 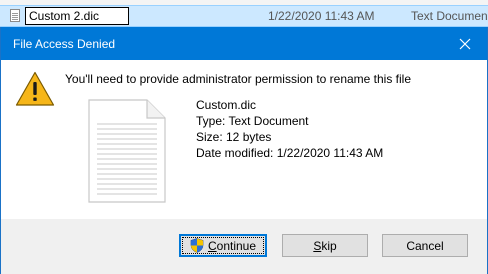 I want to click on file-date-modified: Date modified: 1/22/2020 11:43 AM, so click(x=290, y=153).